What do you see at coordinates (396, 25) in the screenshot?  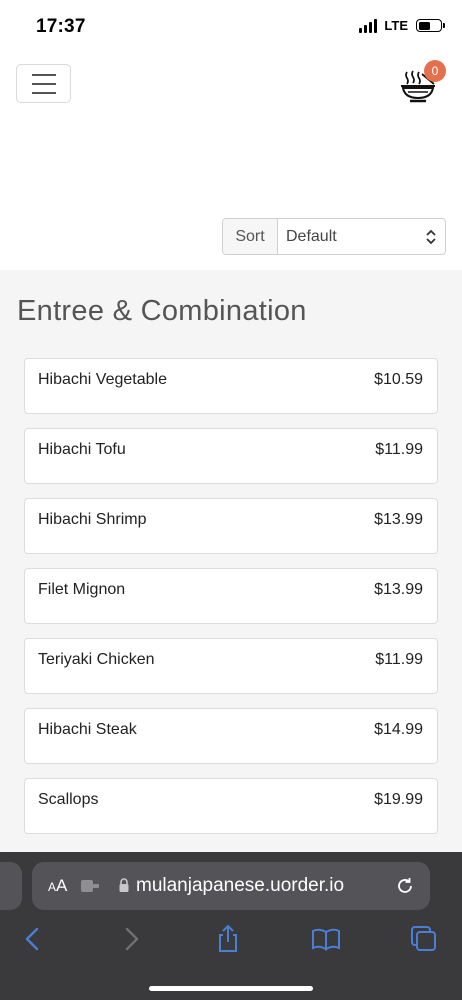 I see `network-label: LTE` at bounding box center [396, 25].